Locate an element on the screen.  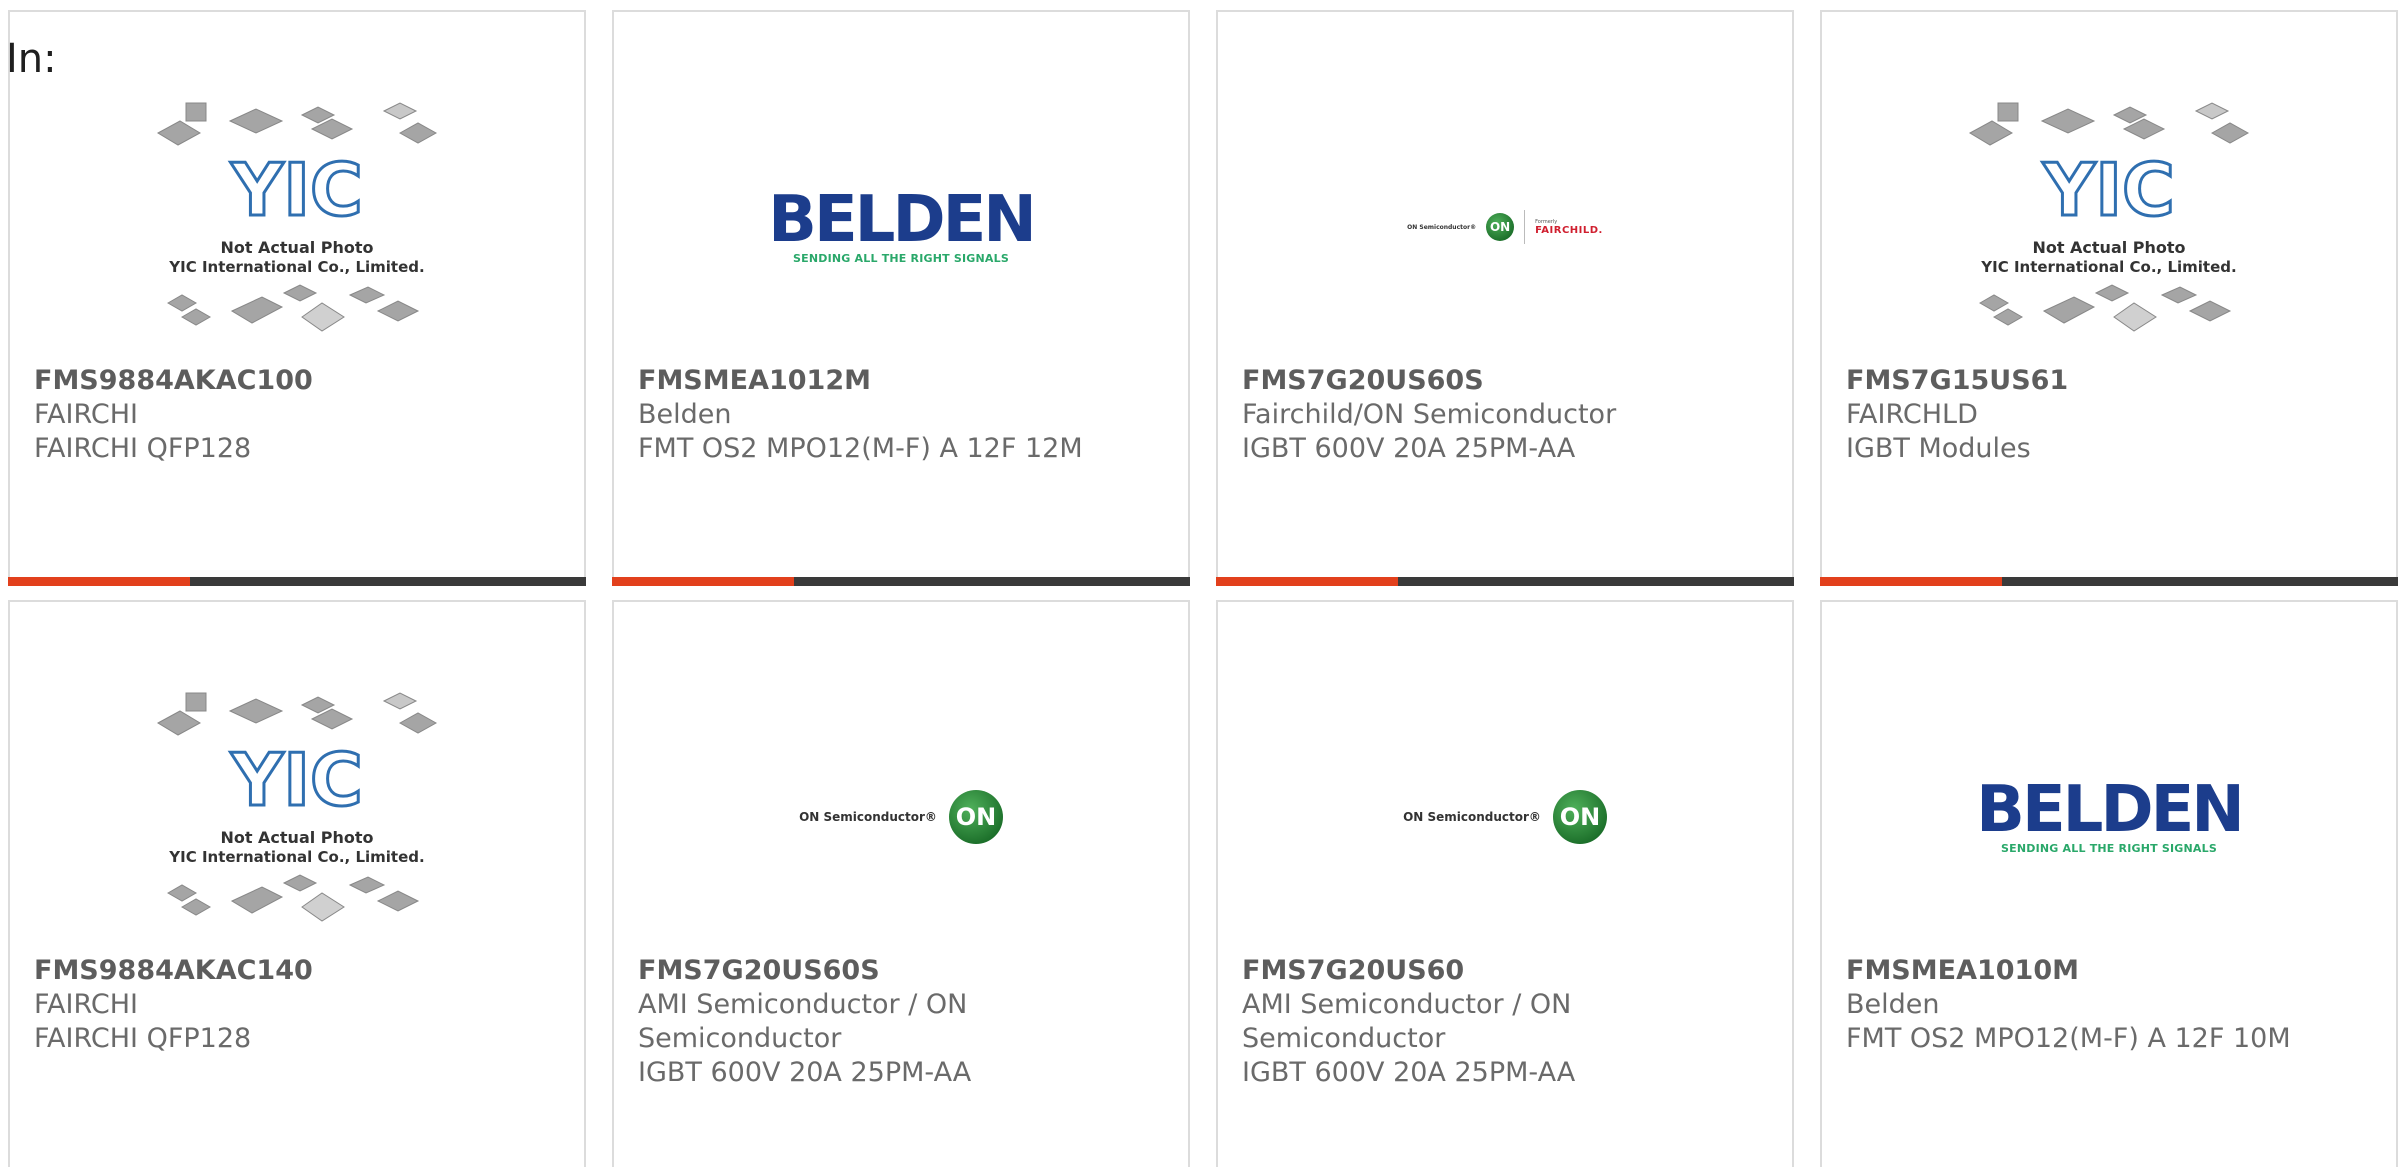
product-part-number: FMS9884AKAC140 is located at coordinates (299, 971).